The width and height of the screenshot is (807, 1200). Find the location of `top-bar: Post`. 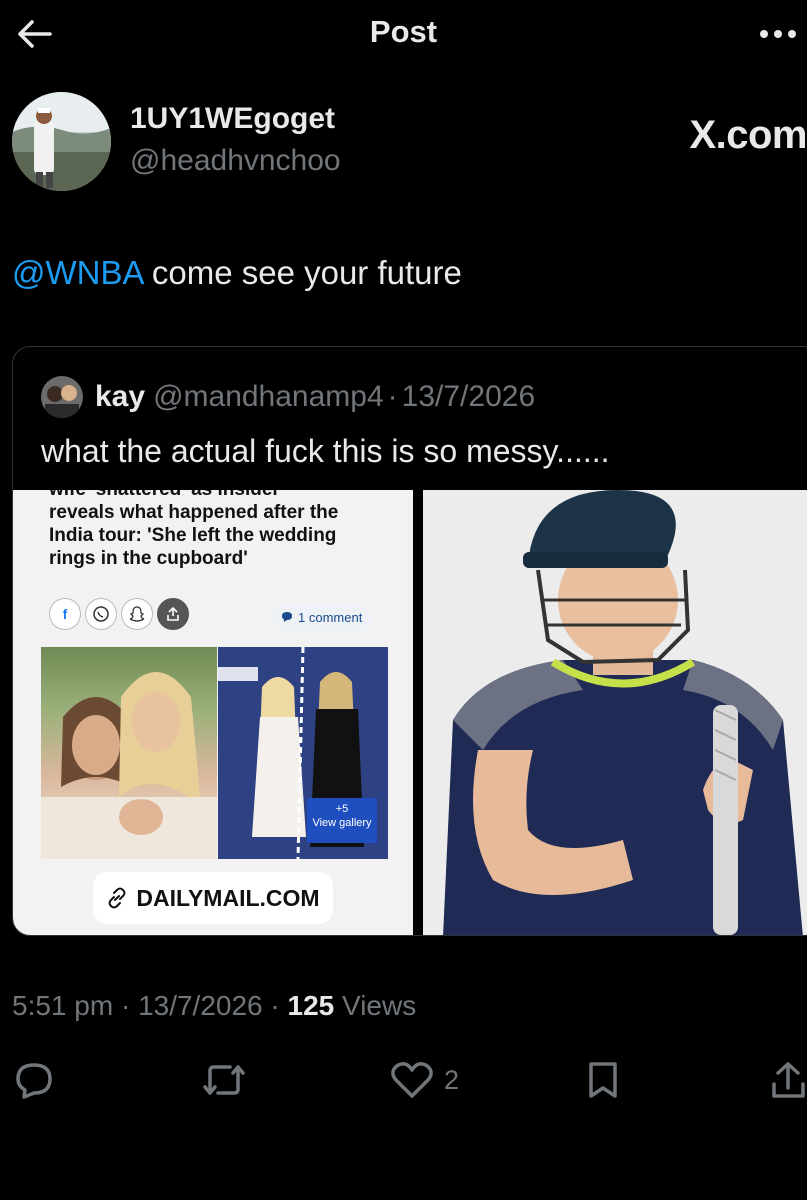

top-bar: Post is located at coordinates (403, 35).